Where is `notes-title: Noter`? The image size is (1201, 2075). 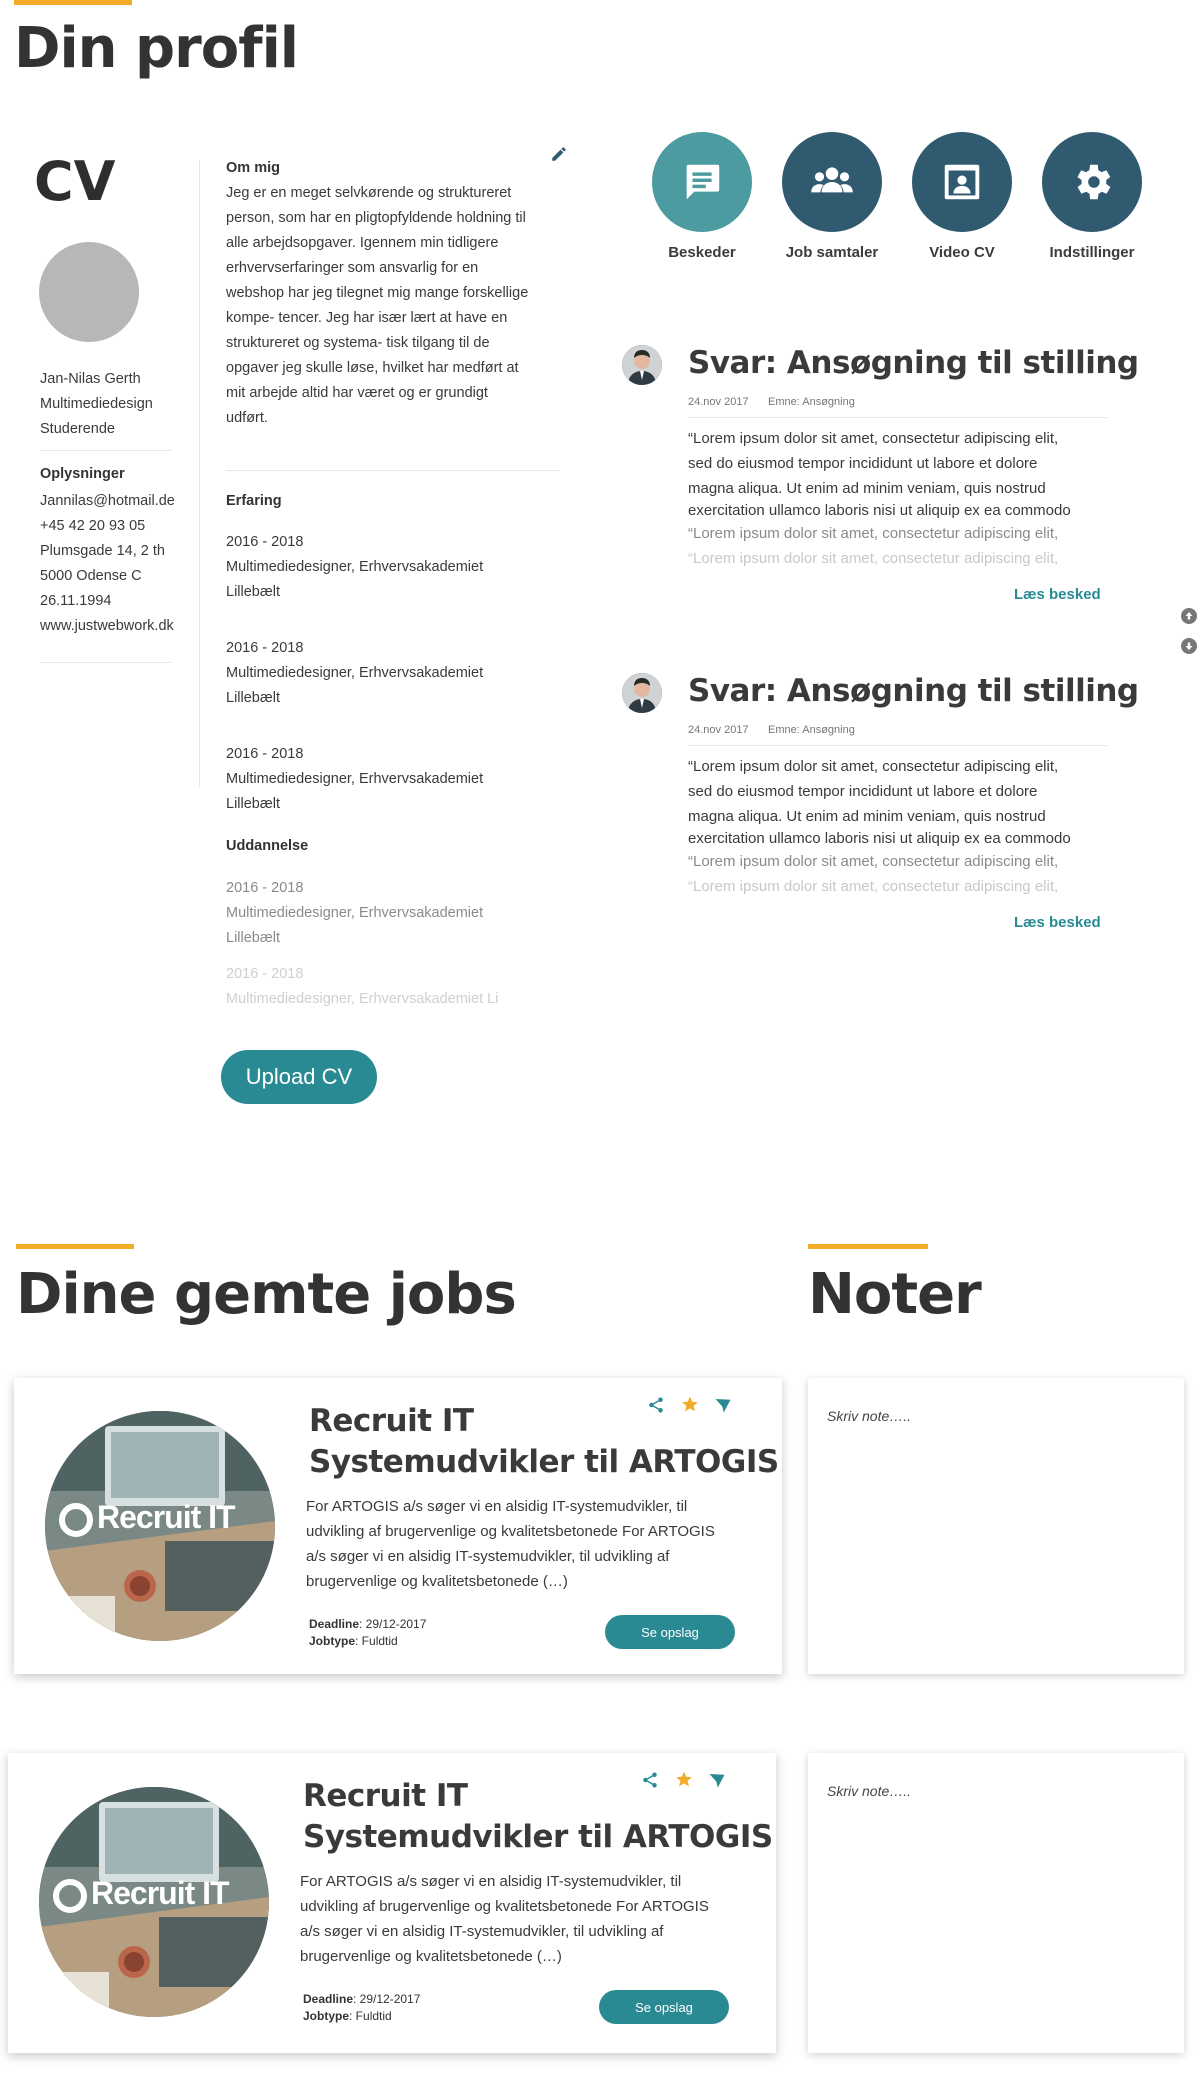 notes-title: Noter is located at coordinates (895, 1294).